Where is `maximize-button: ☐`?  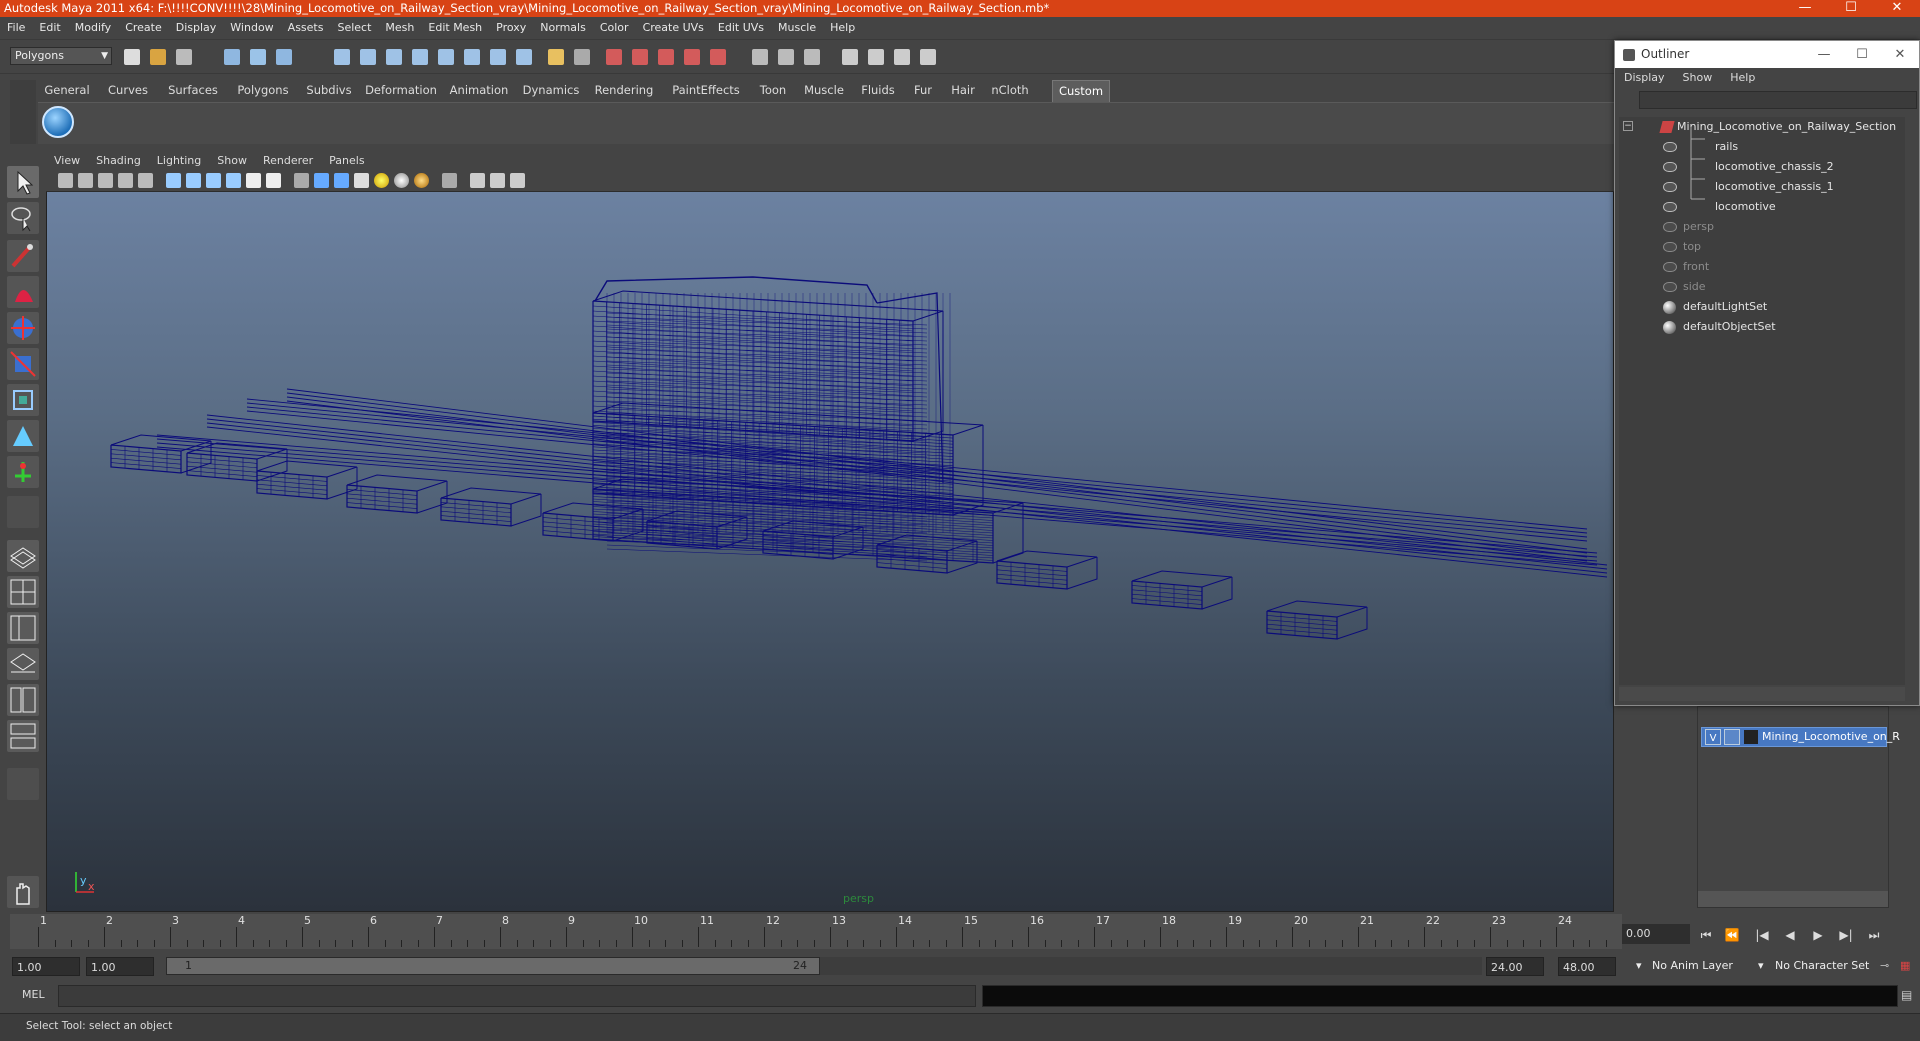
maximize-button: ☐ is located at coordinates (1851, 8).